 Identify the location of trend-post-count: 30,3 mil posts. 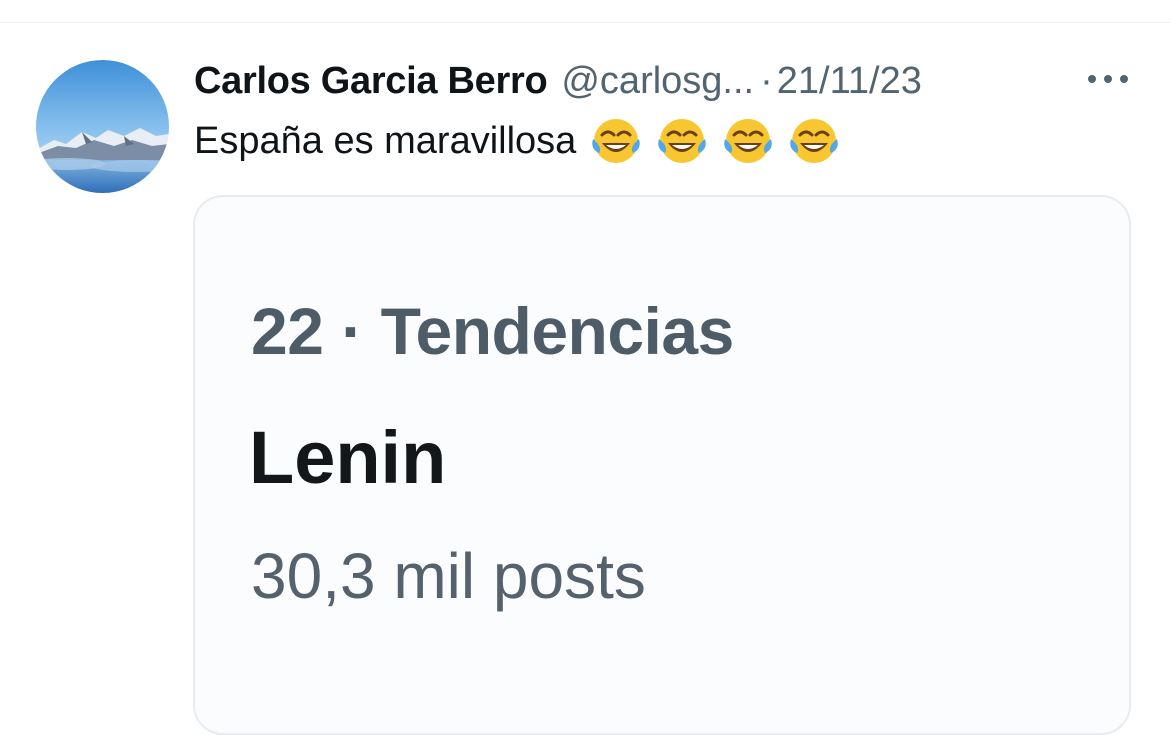
(448, 576).